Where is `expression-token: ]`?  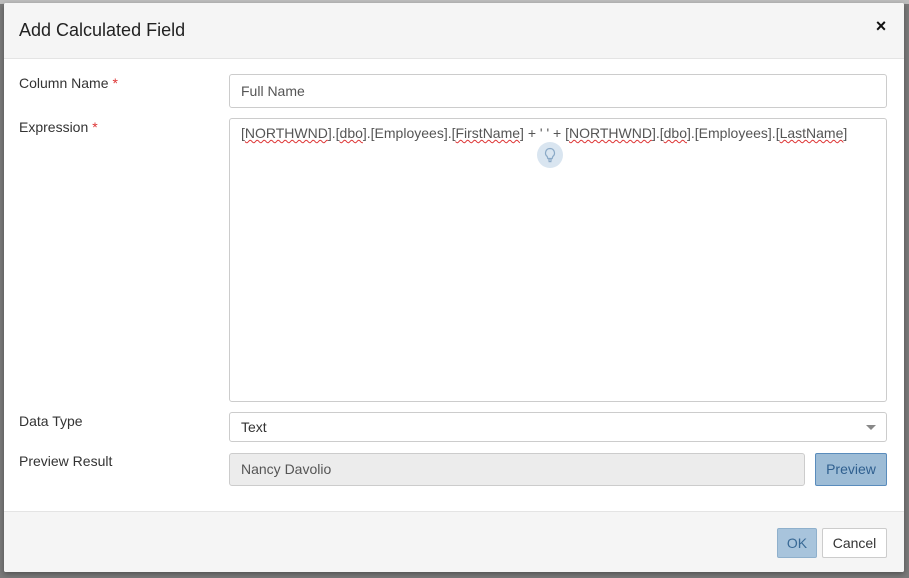 expression-token: ] is located at coordinates (845, 133).